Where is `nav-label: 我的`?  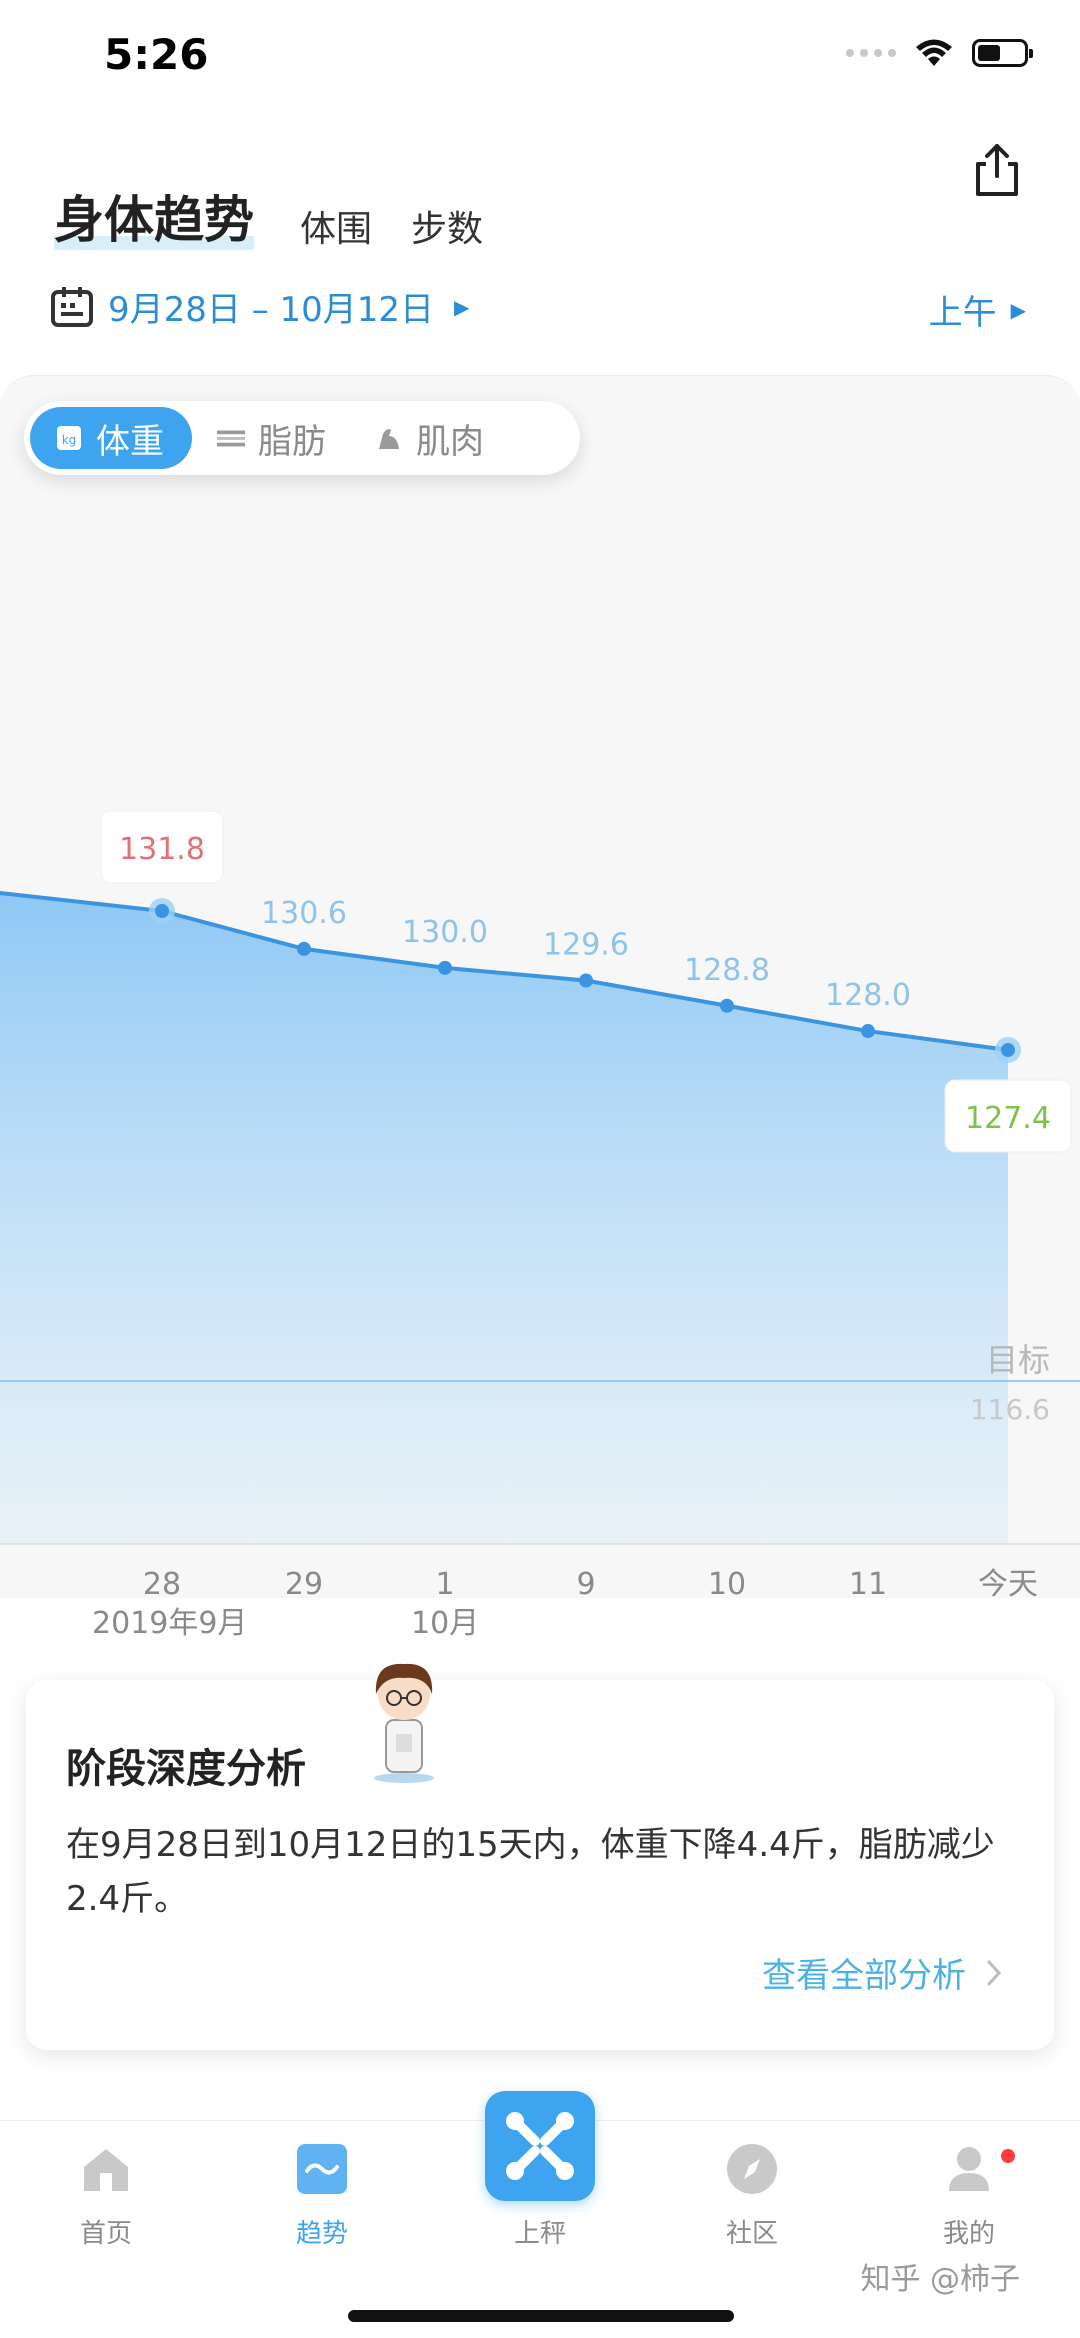
nav-label: 我的 is located at coordinates (968, 2234).